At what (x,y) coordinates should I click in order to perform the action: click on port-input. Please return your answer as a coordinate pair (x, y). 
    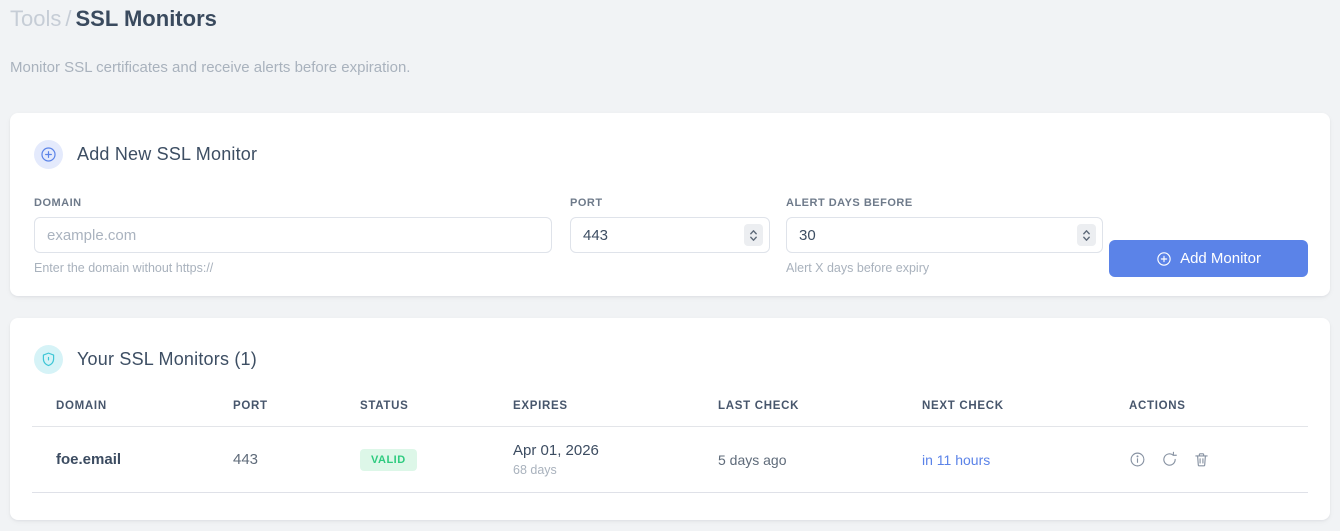
    Looking at the image, I should click on (670, 235).